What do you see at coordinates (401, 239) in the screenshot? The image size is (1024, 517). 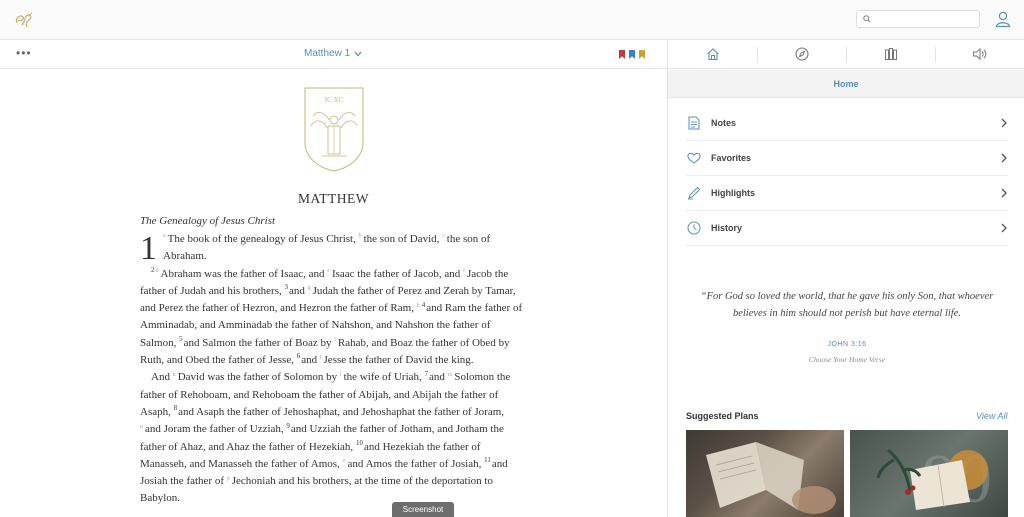 I see `verse-text: the son of David,` at bounding box center [401, 239].